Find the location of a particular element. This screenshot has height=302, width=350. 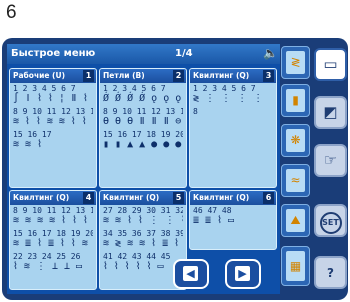

stitch-row: Ǿ Ǿ Ǿ Ǿ ǫ ǫ ǫ is located at coordinates (143, 99).